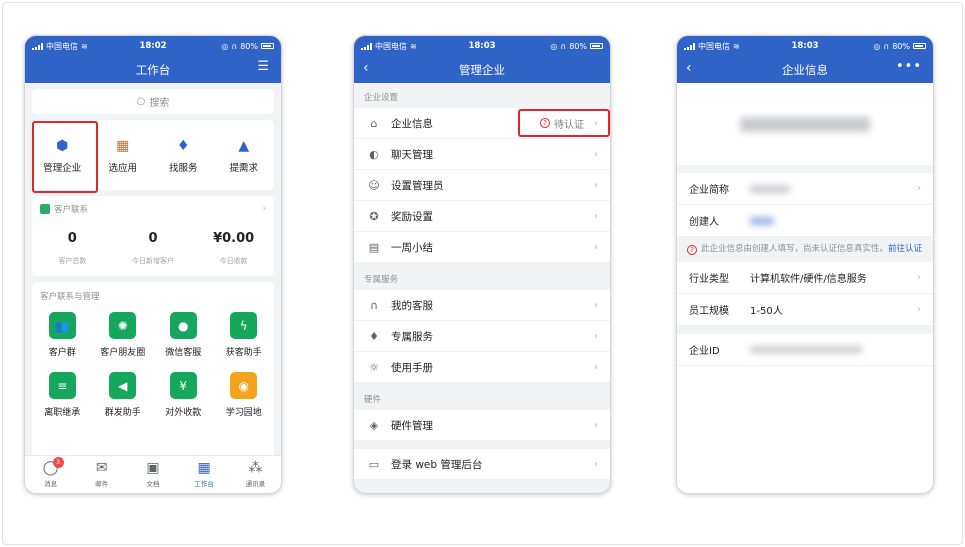 This screenshot has width=965, height=547. What do you see at coordinates (153, 69) in the screenshot?
I see `page-title: 工作台` at bounding box center [153, 69].